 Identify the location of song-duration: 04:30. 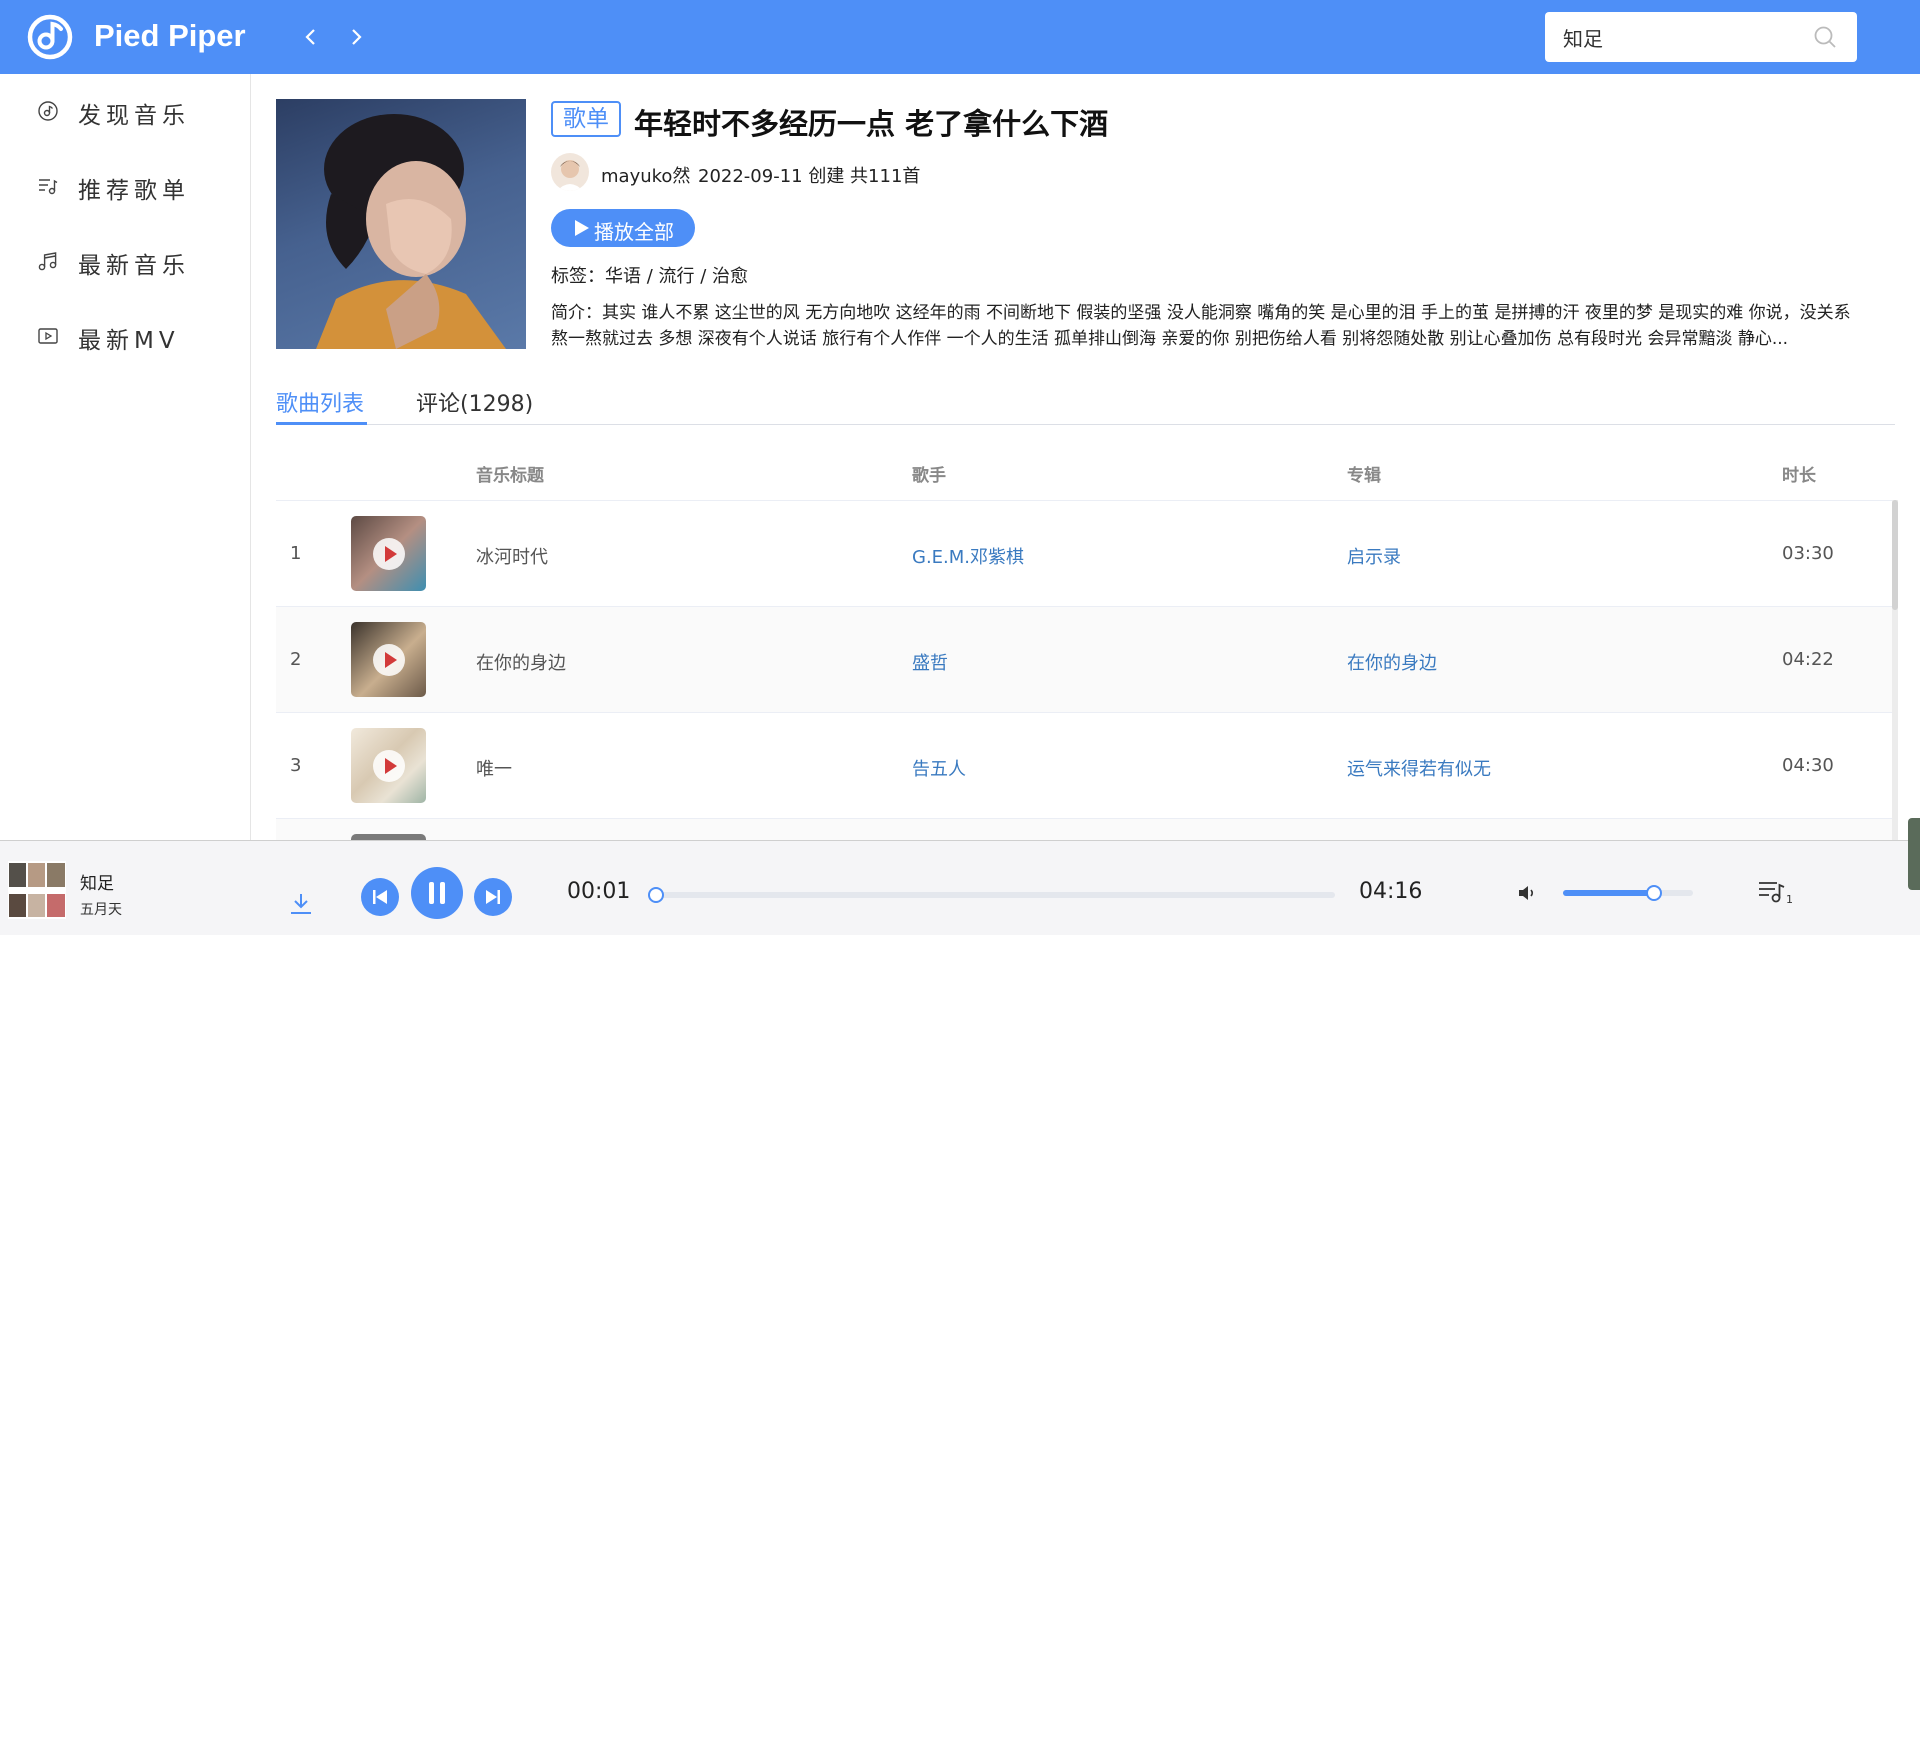
(1808, 765).